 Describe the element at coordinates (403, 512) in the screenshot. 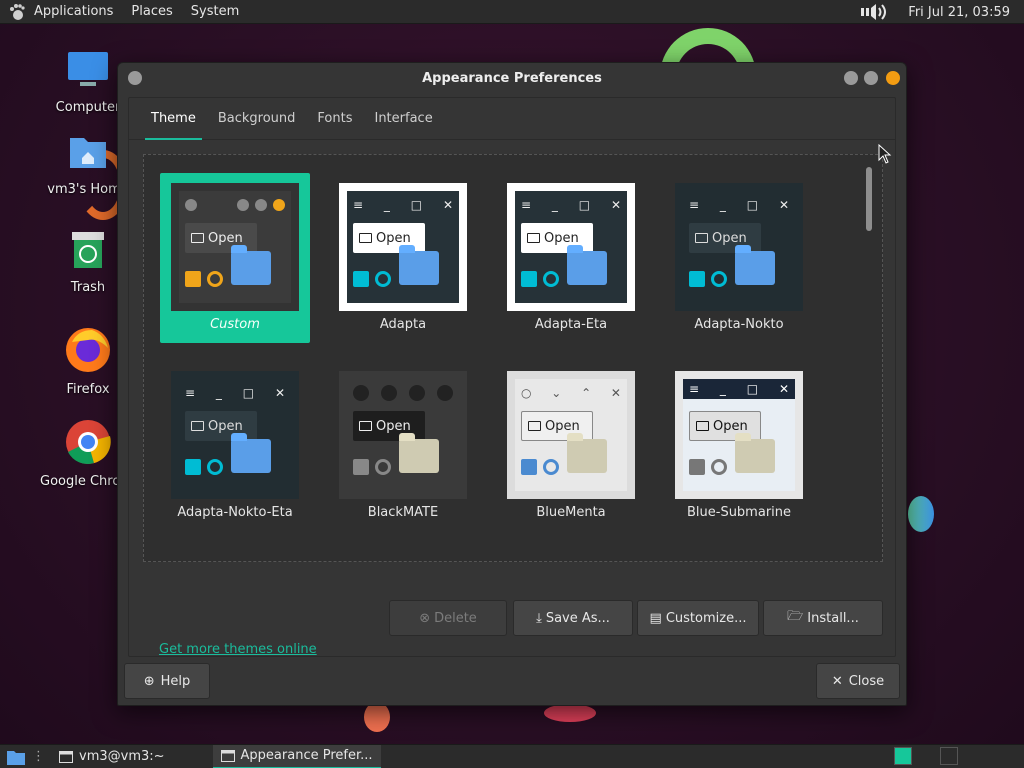

I see `theme-name: BlackMATE` at that location.